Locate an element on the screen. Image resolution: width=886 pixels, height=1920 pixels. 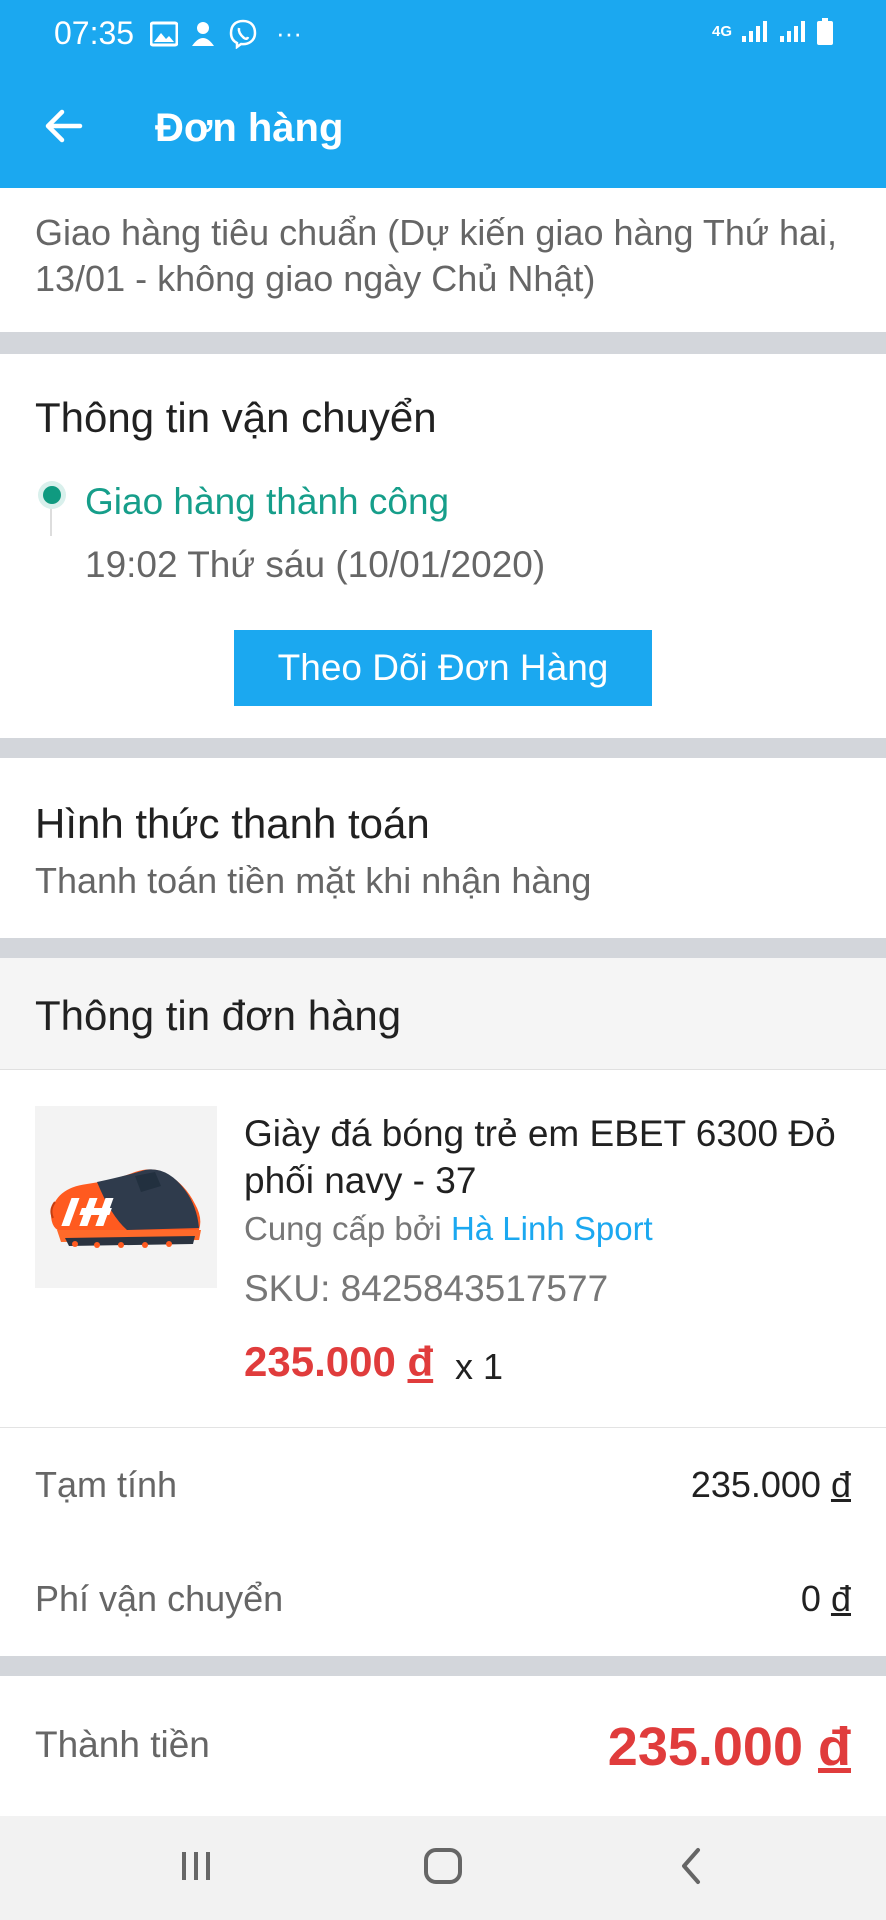
shipping-fee-currency: đ is located at coordinates (840, 1598).